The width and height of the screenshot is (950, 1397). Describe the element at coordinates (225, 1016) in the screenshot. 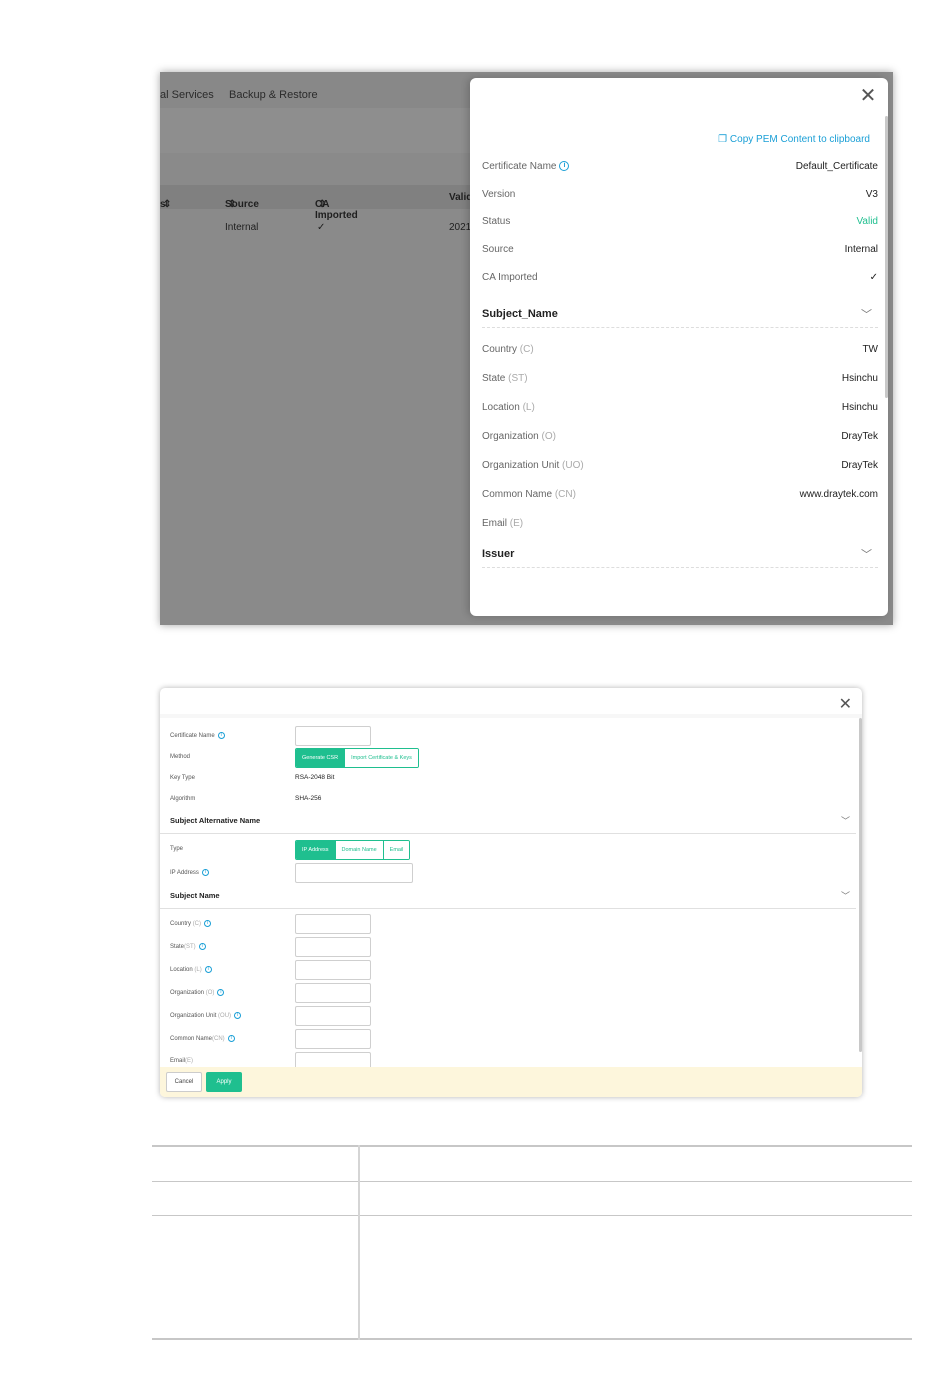

I see `field-abbr: (OU)` at that location.